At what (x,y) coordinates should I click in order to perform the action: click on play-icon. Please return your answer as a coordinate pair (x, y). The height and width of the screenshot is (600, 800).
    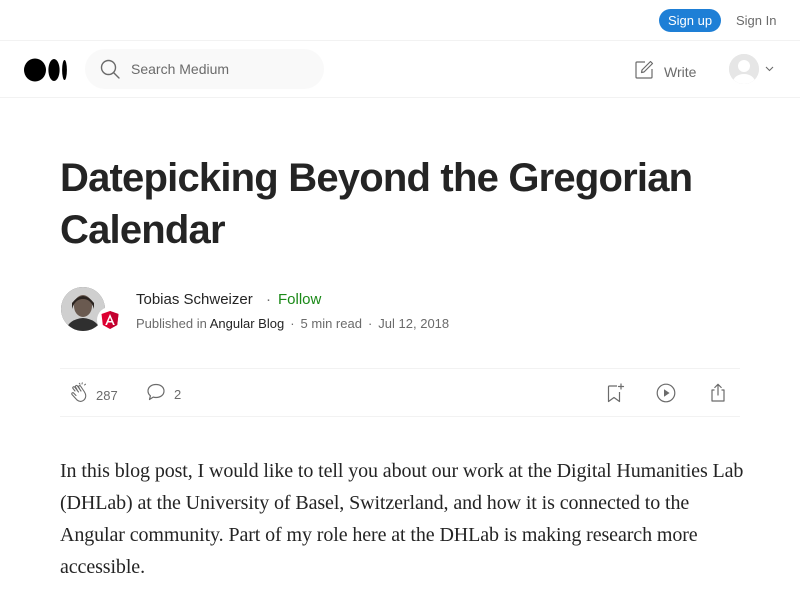
    Looking at the image, I should click on (666, 395).